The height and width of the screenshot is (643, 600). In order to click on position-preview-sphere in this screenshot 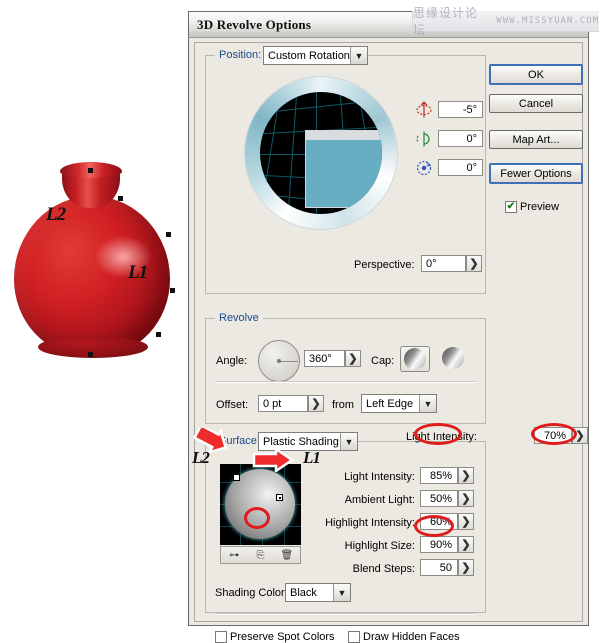, I will do `click(321, 153)`.